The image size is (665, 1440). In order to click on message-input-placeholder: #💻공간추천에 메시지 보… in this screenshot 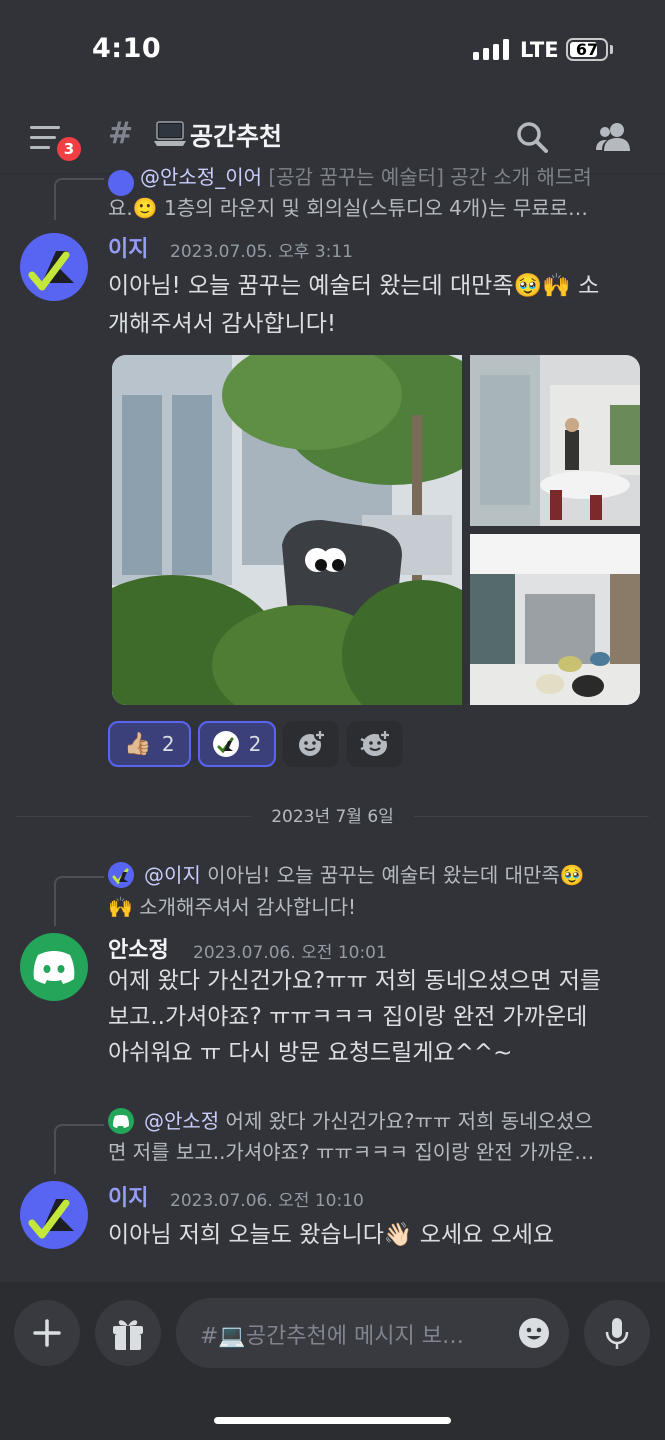, I will do `click(332, 1336)`.